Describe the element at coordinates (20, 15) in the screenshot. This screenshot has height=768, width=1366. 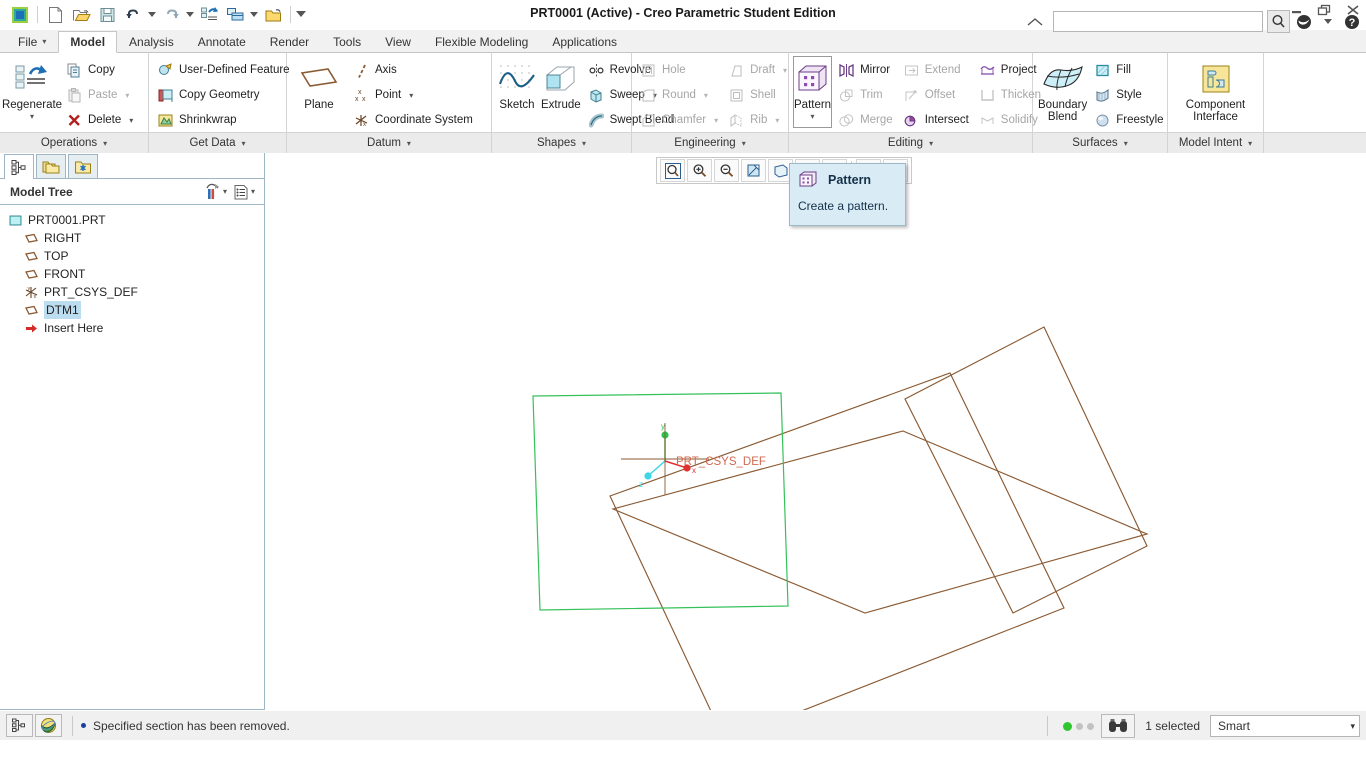
I see `creo-app-icon` at that location.